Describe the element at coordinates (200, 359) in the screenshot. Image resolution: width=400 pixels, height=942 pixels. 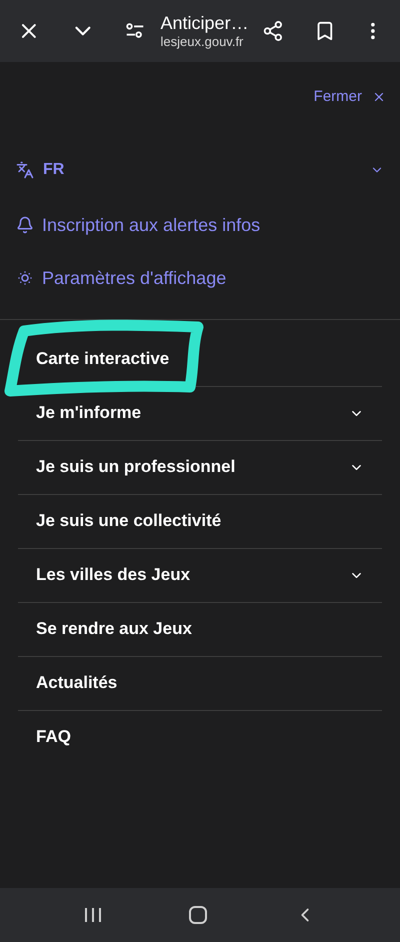
I see `nav-item: Carte interactive` at that location.